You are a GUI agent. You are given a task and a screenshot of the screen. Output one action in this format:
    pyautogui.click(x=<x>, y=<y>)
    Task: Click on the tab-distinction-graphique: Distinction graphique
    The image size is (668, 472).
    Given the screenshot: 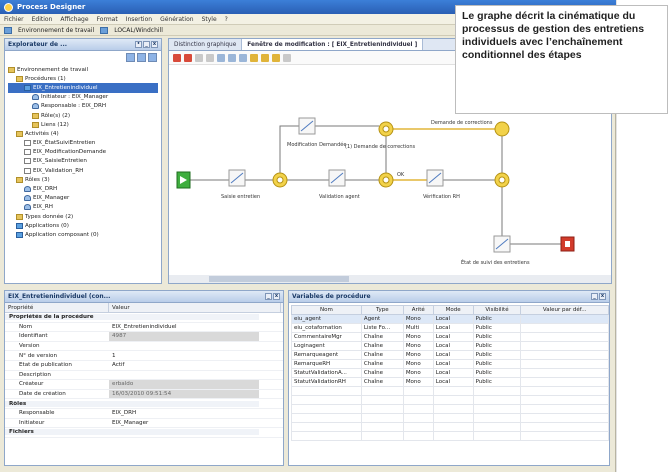 What is the action you would take?
    pyautogui.click(x=206, y=44)
    